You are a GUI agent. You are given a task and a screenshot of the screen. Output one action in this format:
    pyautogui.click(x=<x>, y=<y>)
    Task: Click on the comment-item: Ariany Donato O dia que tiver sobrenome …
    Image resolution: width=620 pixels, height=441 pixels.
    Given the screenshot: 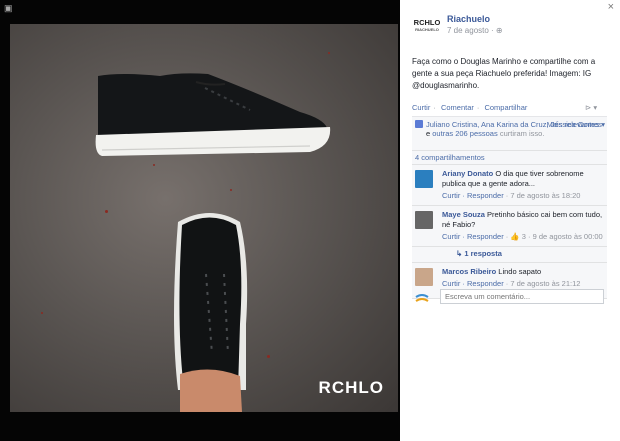 What is the action you would take?
    pyautogui.click(x=509, y=185)
    